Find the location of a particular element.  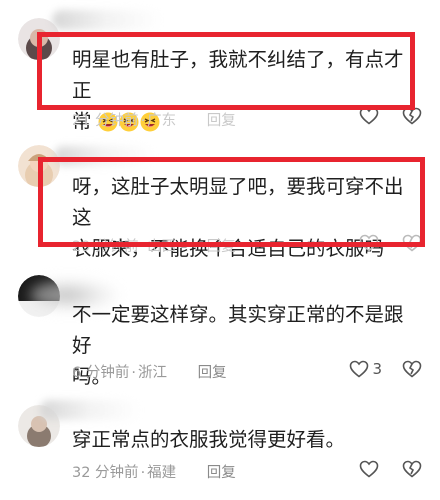

comment-time: 6 分钟前 is located at coordinates (101, 373).